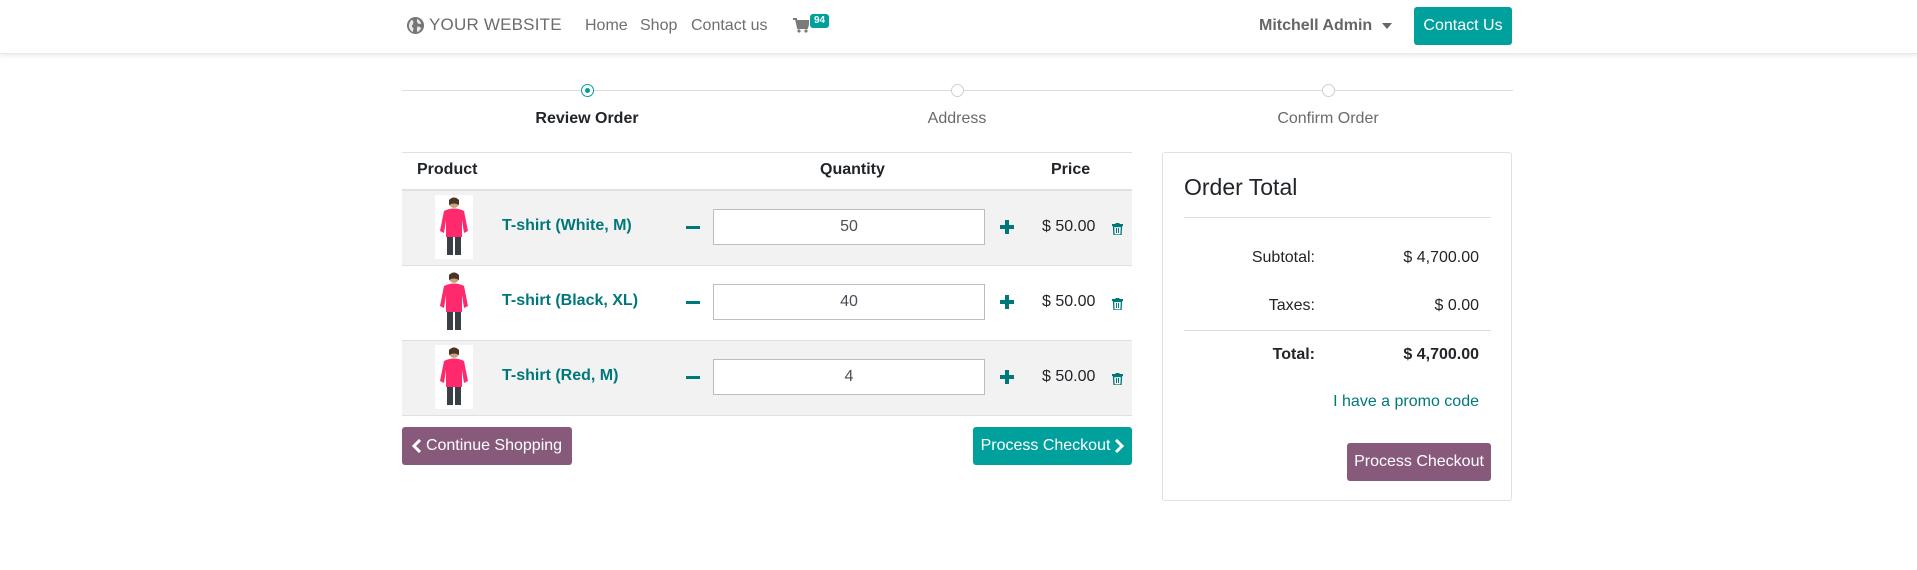  What do you see at coordinates (729, 26) in the screenshot?
I see `nav-link-contact: Contact us` at bounding box center [729, 26].